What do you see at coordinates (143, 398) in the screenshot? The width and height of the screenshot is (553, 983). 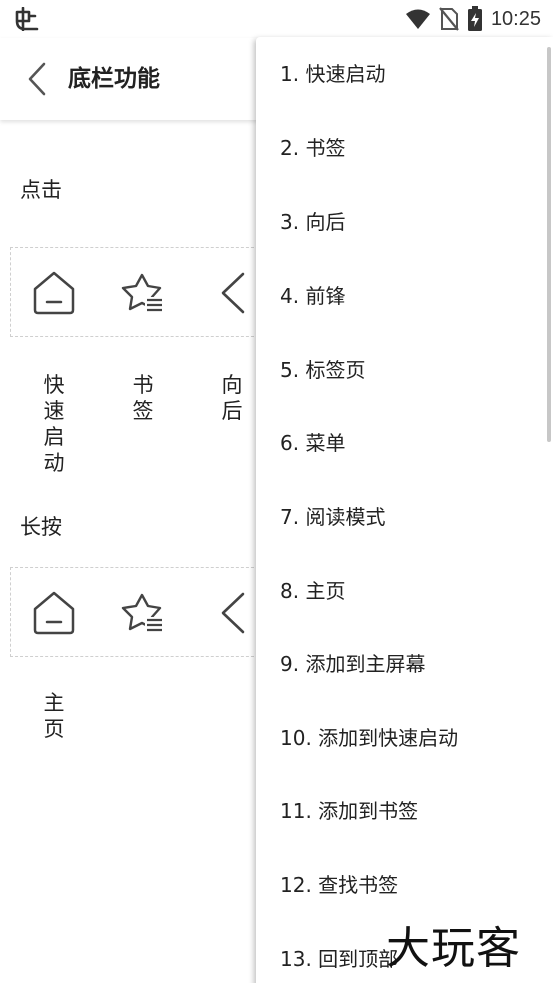 I see `click-label-bookmarks: 书签` at bounding box center [143, 398].